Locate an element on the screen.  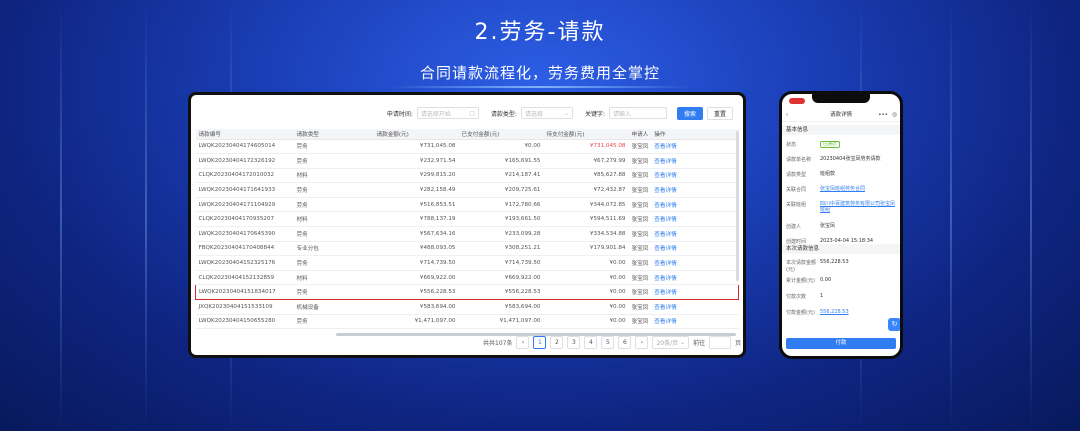
detail-row: 本次请款金额(元) 556,228.53 is located at coordinates (841, 266).